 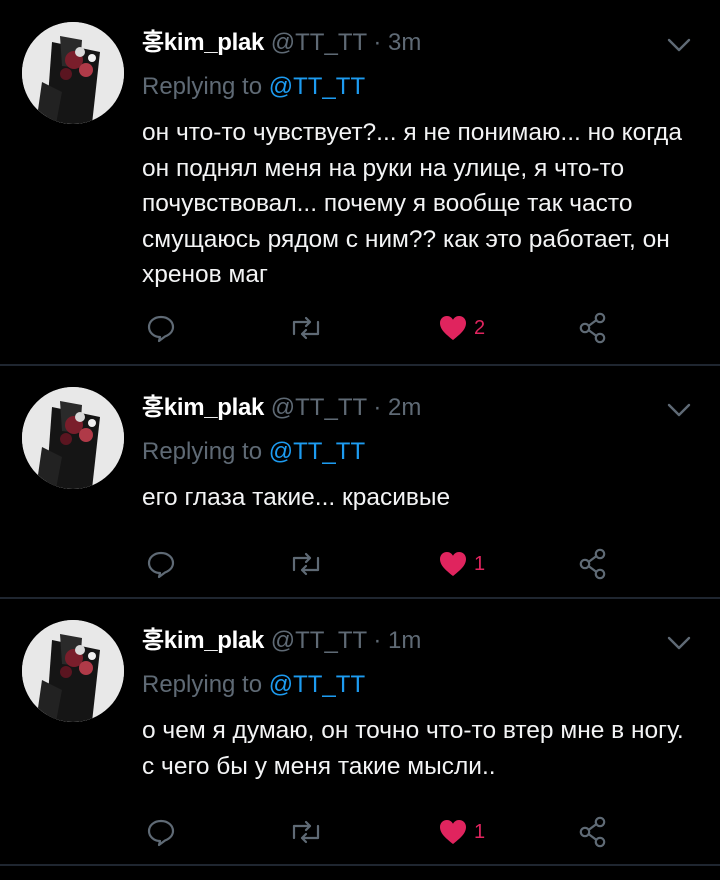 I want to click on like-count: 2, so click(x=480, y=327).